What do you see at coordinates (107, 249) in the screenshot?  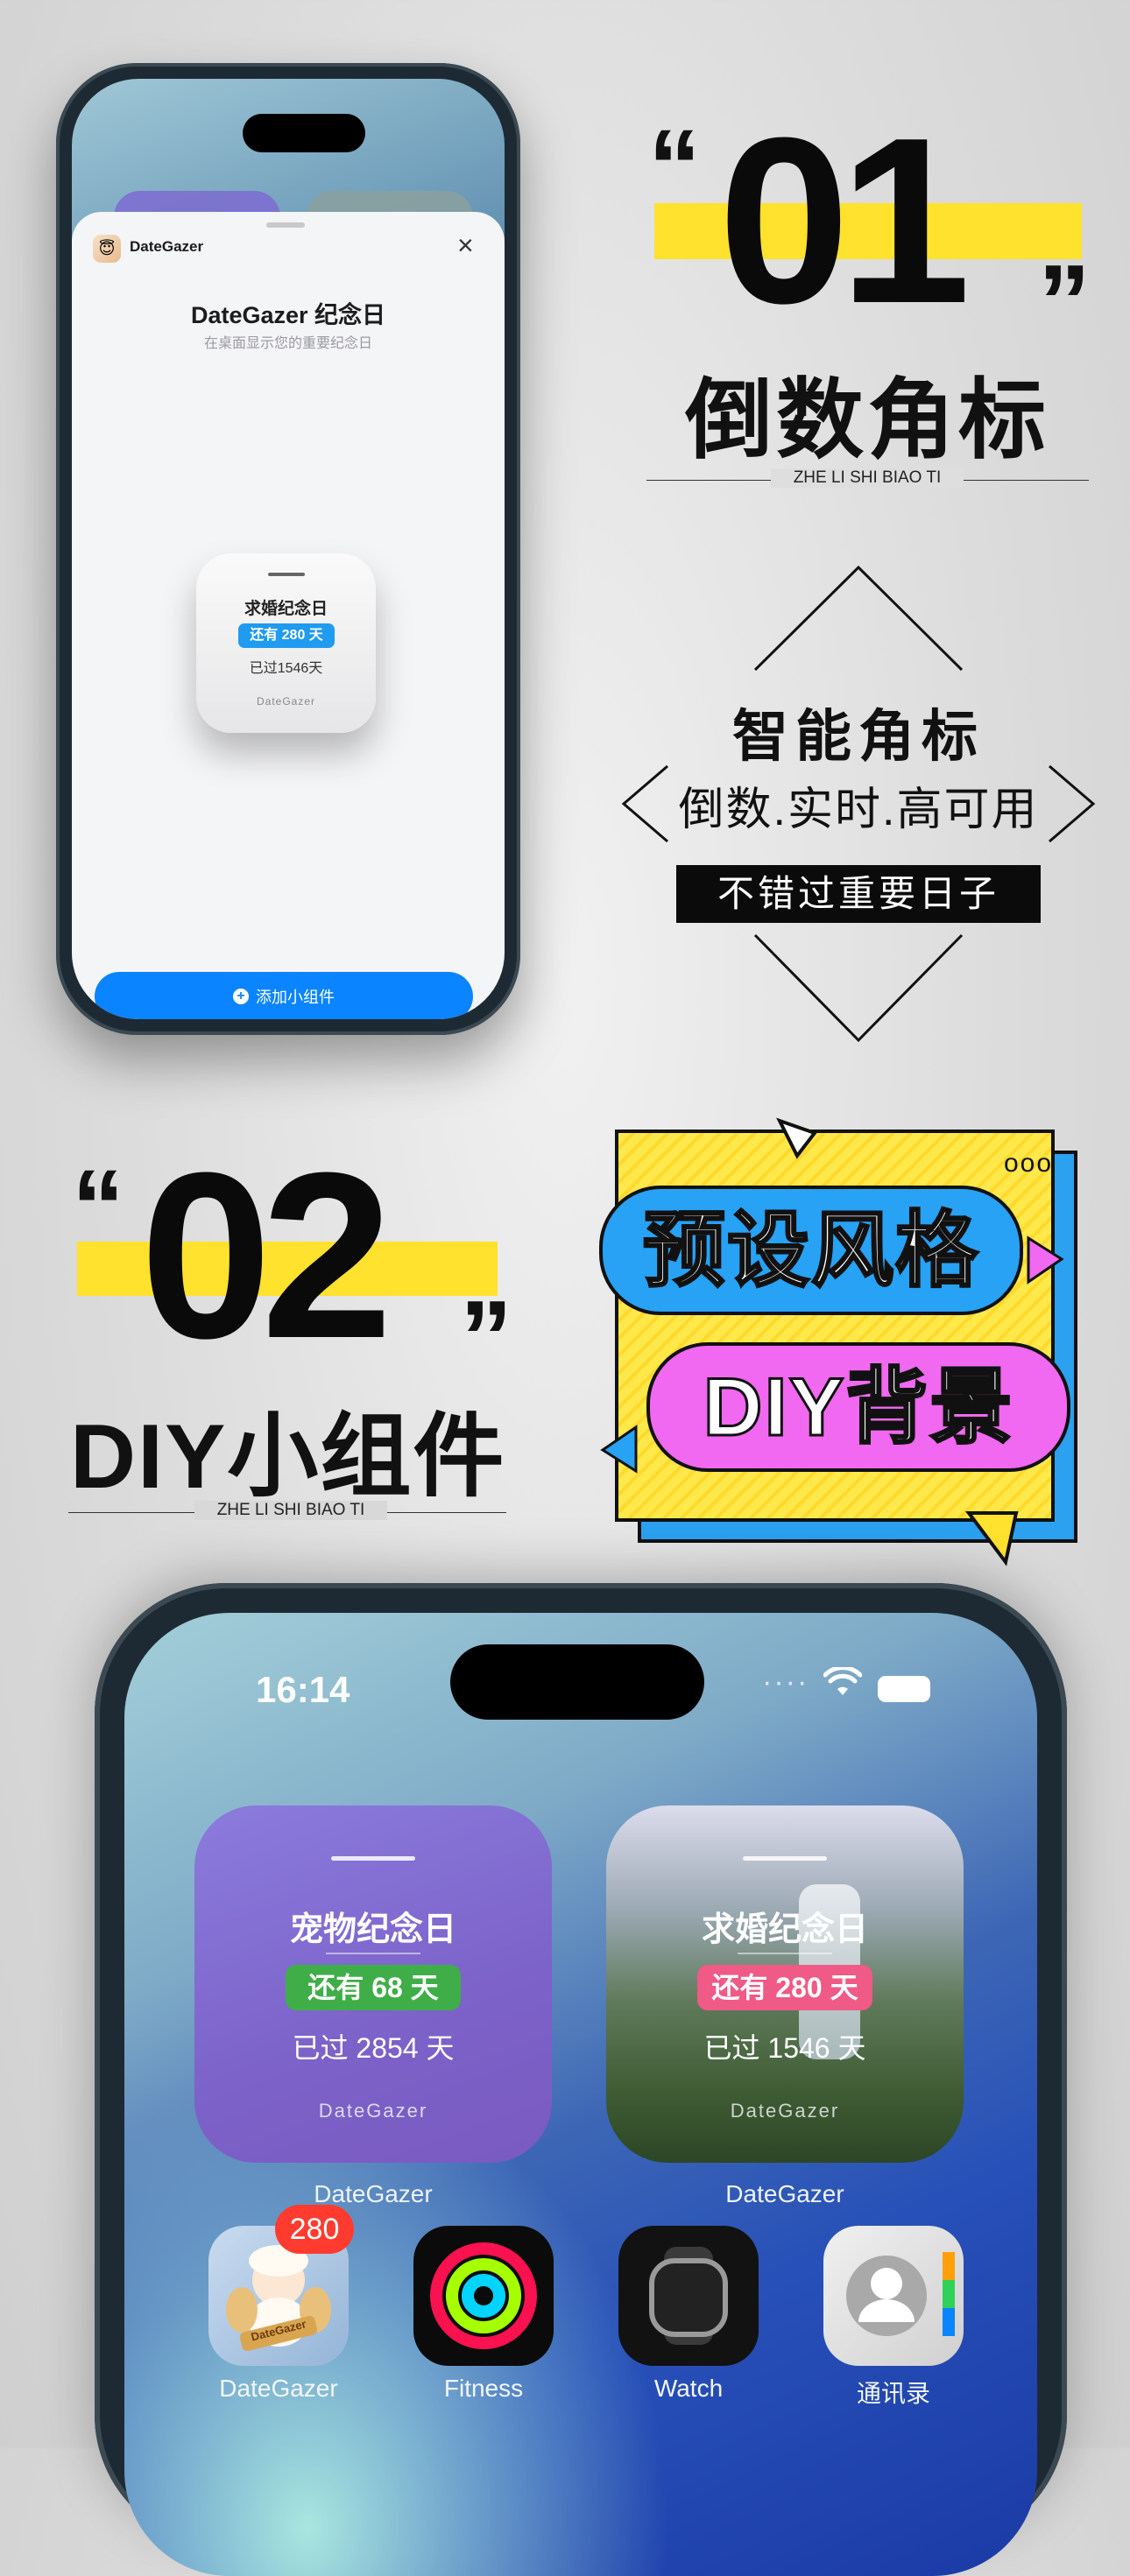 I see `app-icon: 😇` at bounding box center [107, 249].